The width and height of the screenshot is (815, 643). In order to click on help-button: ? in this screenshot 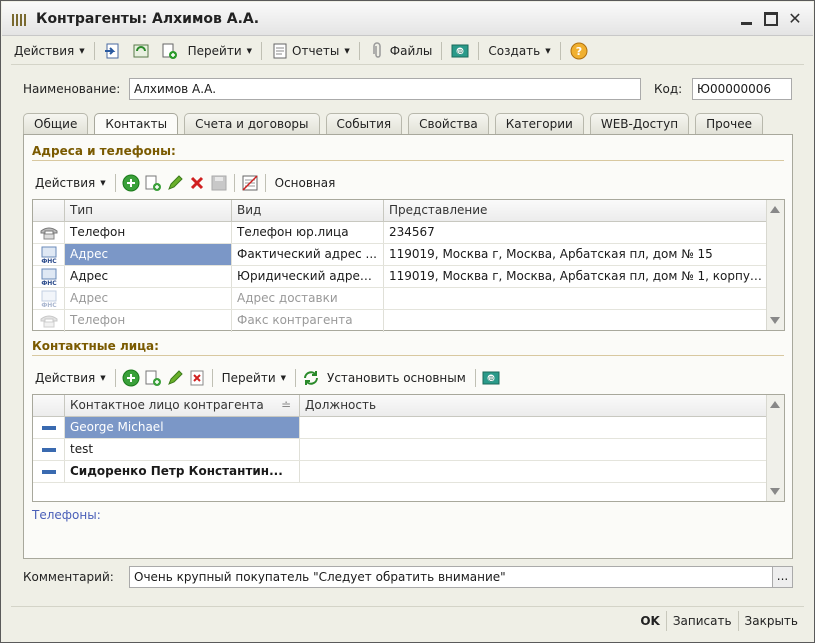, I will do `click(579, 51)`.